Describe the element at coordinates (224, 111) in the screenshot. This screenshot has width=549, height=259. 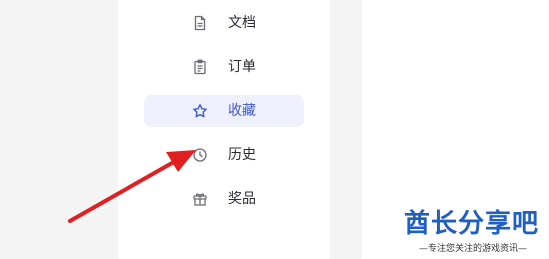
I see `menu-item-favorites: 收藏` at that location.